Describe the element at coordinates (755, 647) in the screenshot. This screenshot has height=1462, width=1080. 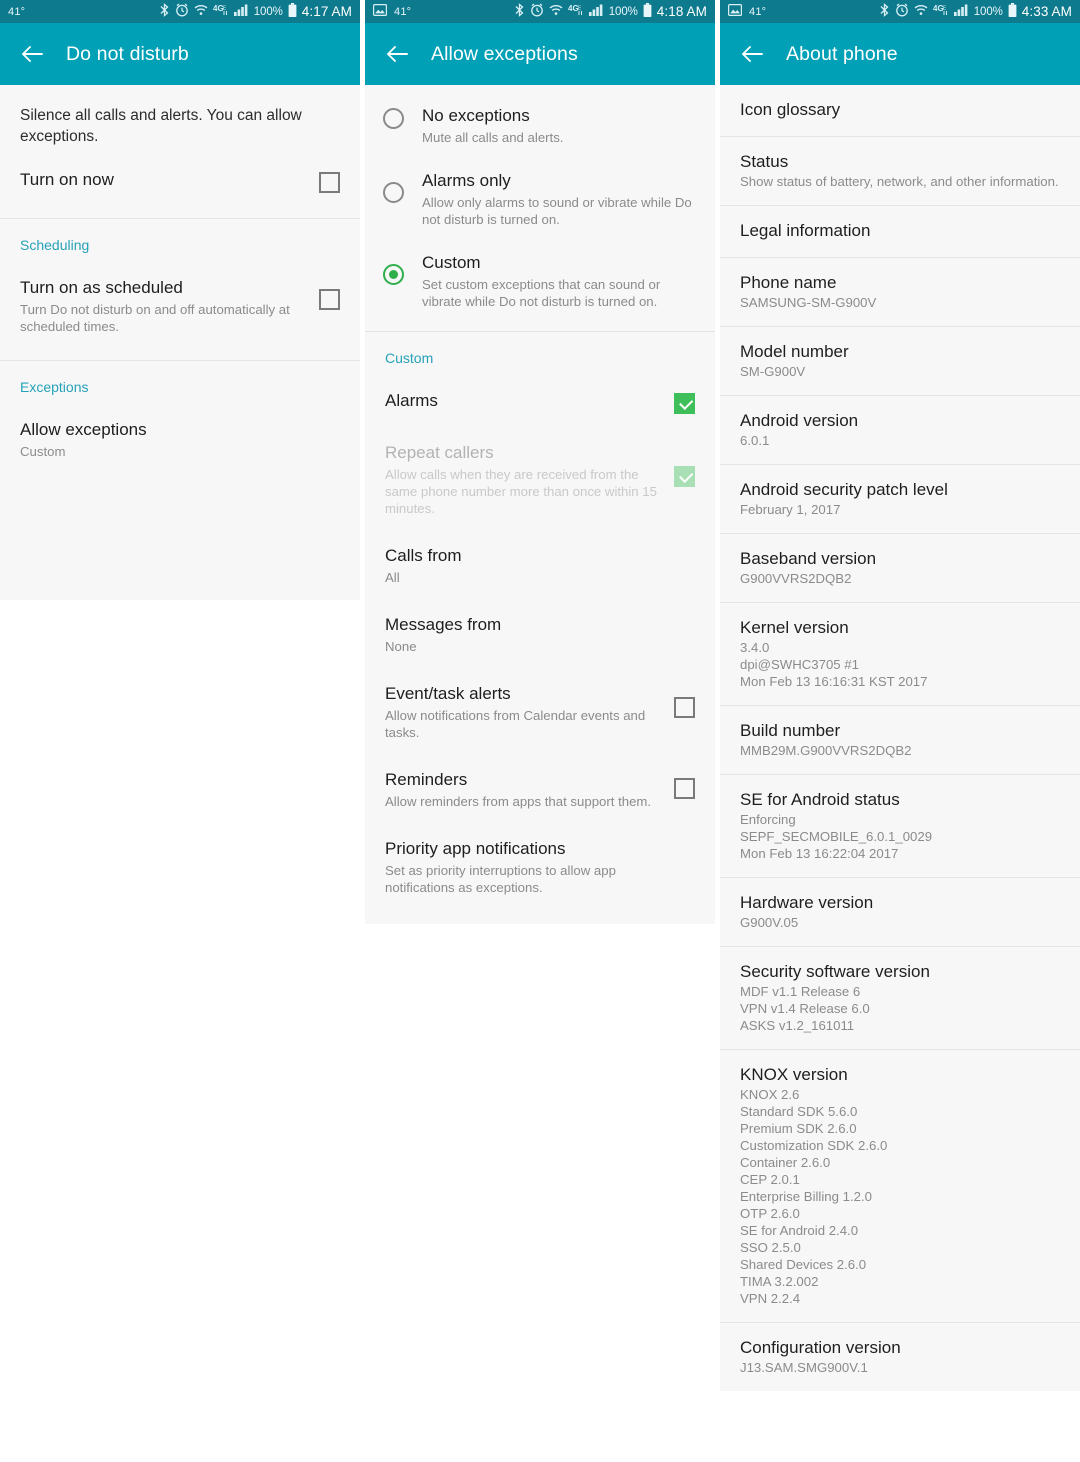
I see `row-subtitle-line: 3.4.0` at that location.